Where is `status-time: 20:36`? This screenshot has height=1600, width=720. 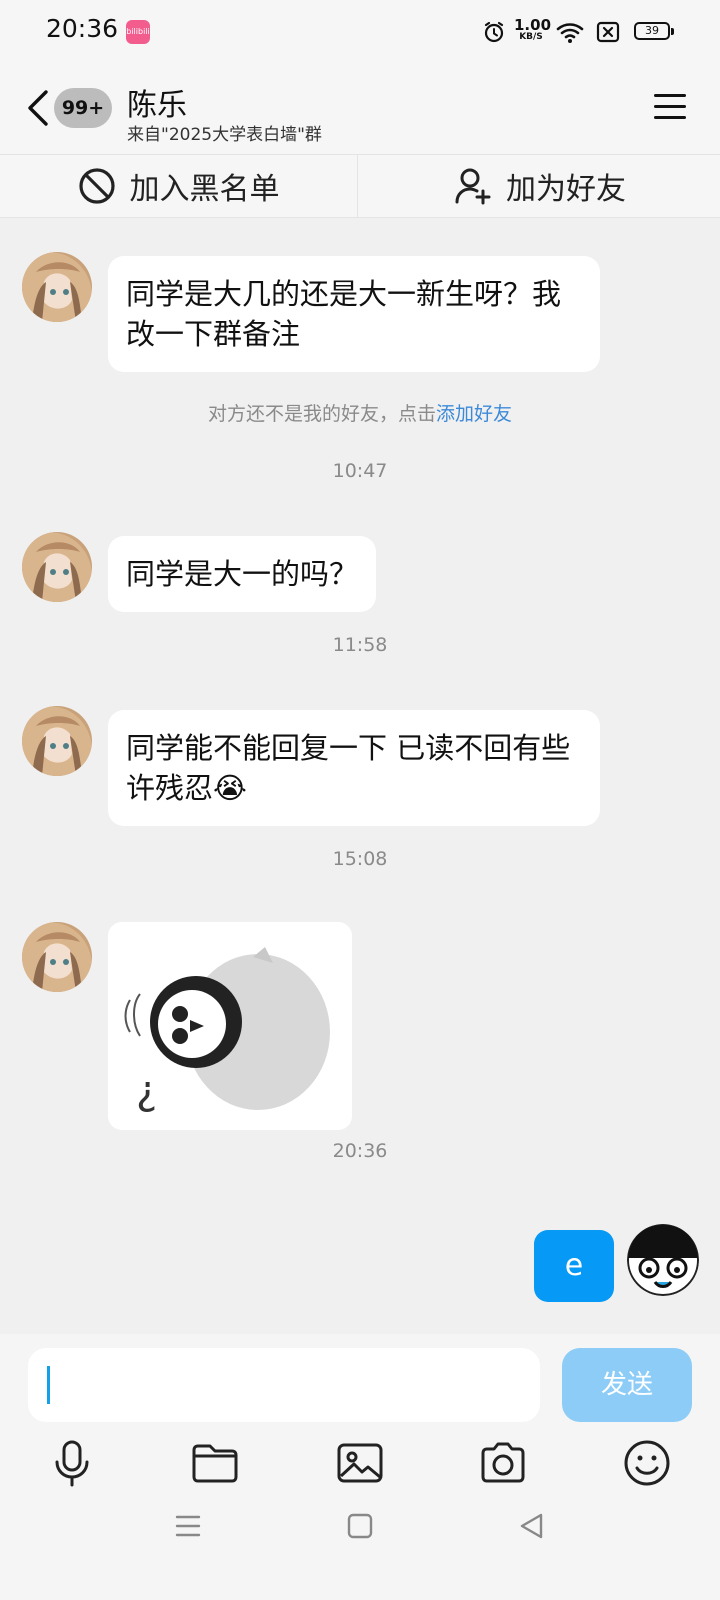
status-time: 20:36 is located at coordinates (82, 28).